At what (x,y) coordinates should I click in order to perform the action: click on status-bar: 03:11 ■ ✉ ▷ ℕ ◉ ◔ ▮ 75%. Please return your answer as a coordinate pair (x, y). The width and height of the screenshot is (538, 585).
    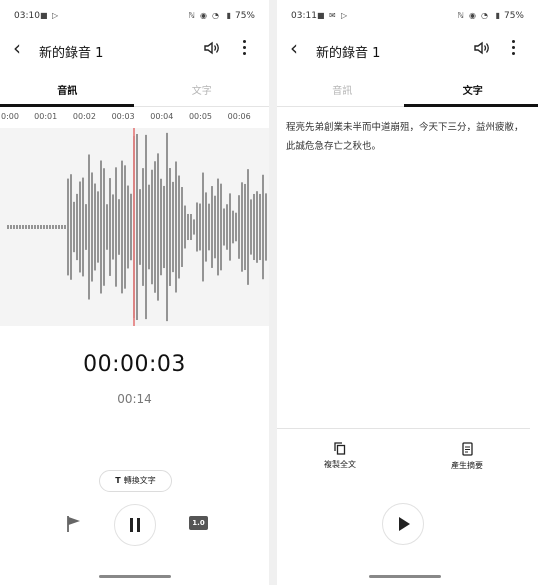
    Looking at the image, I should click on (407, 16).